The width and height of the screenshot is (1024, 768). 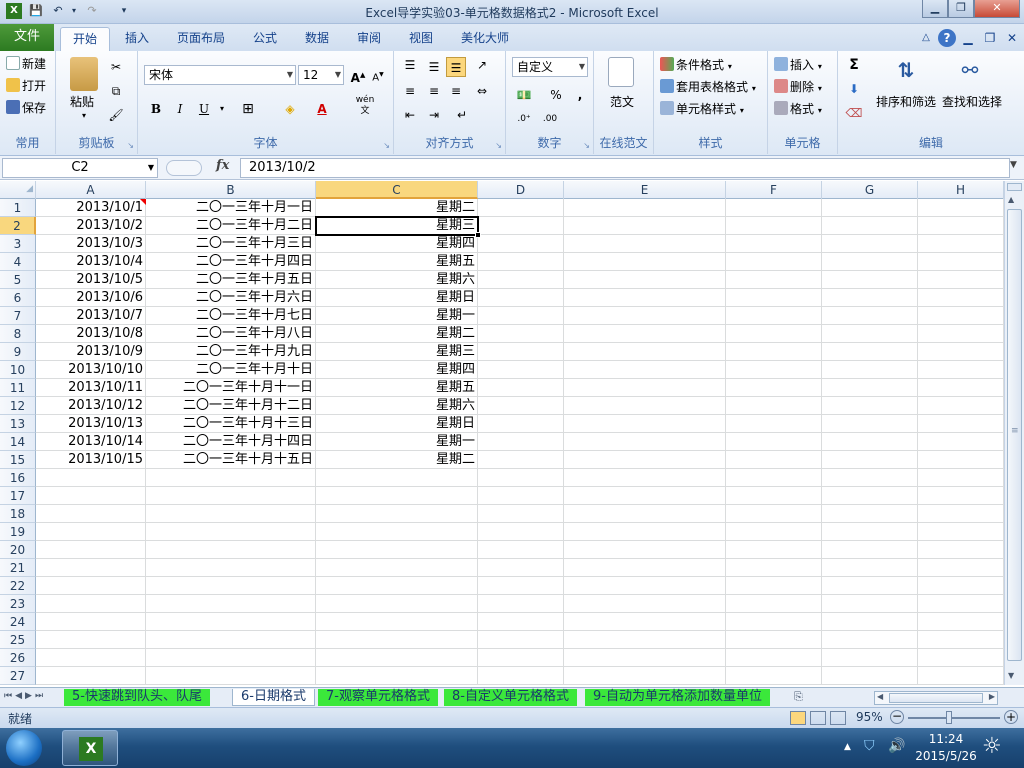 I want to click on workbook-minimize-icon: ▁, so click(x=968, y=39).